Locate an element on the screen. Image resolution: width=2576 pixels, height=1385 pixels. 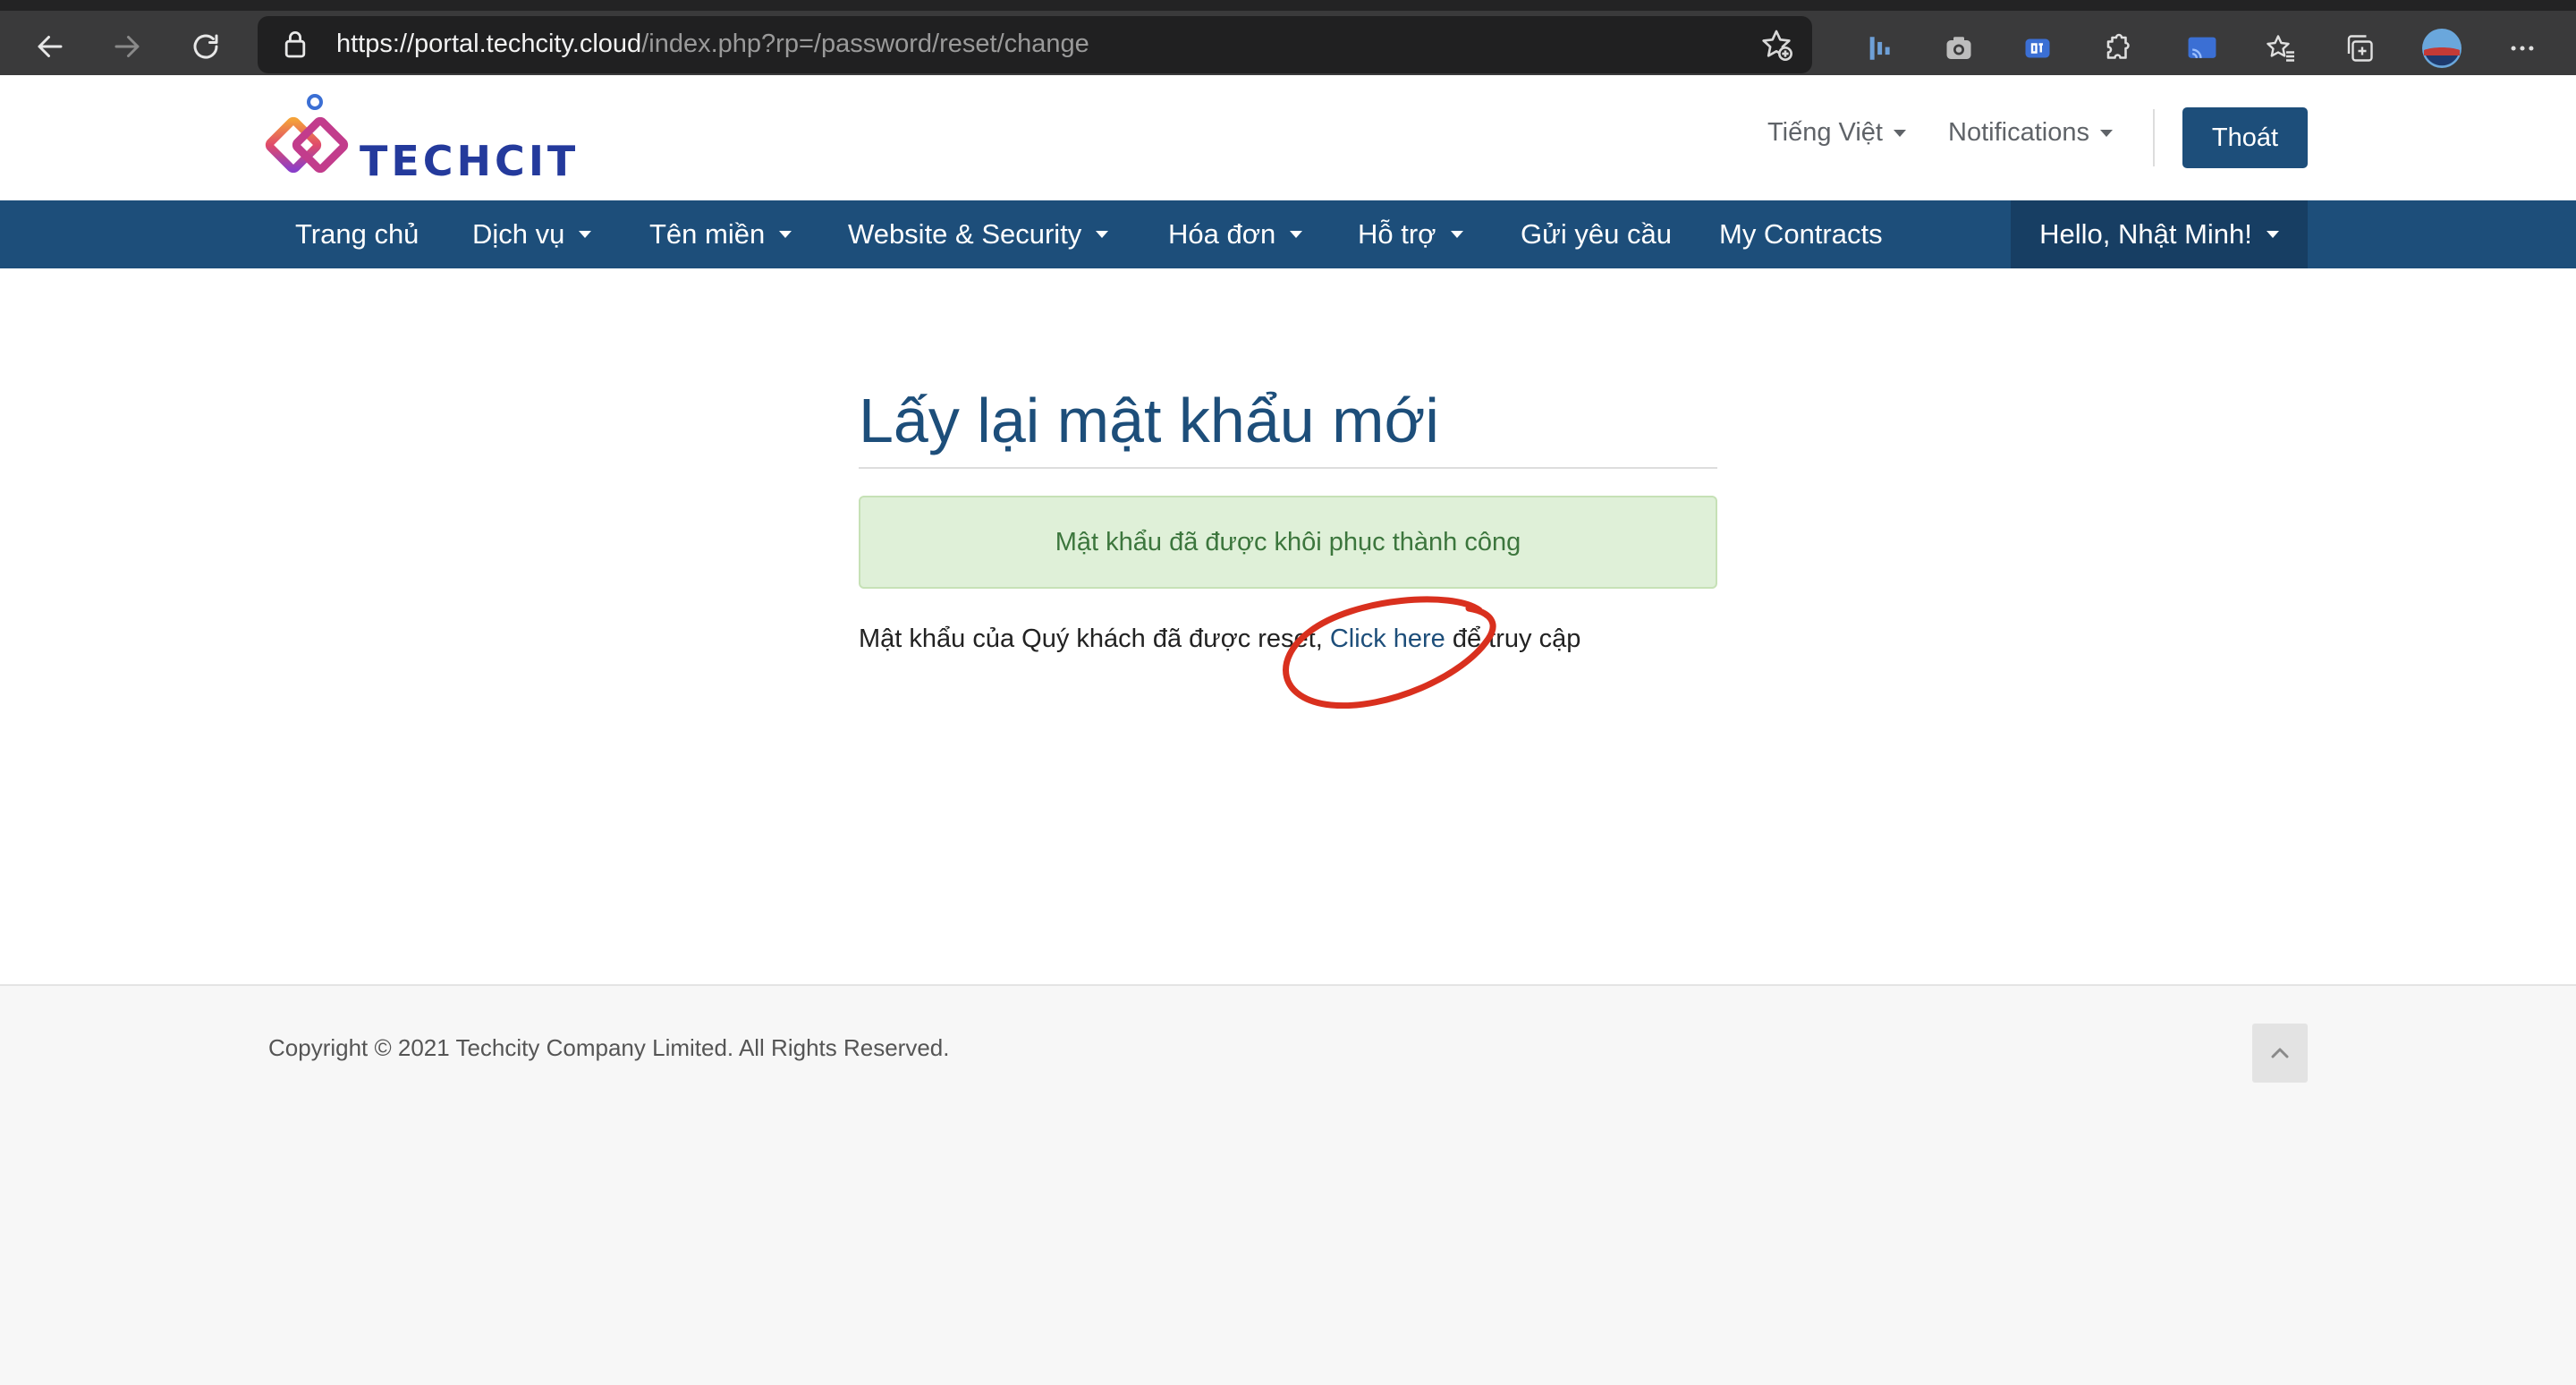
site-header: TECHCITY Tiếng Việt Notifications Thoát is located at coordinates (1288, 137).